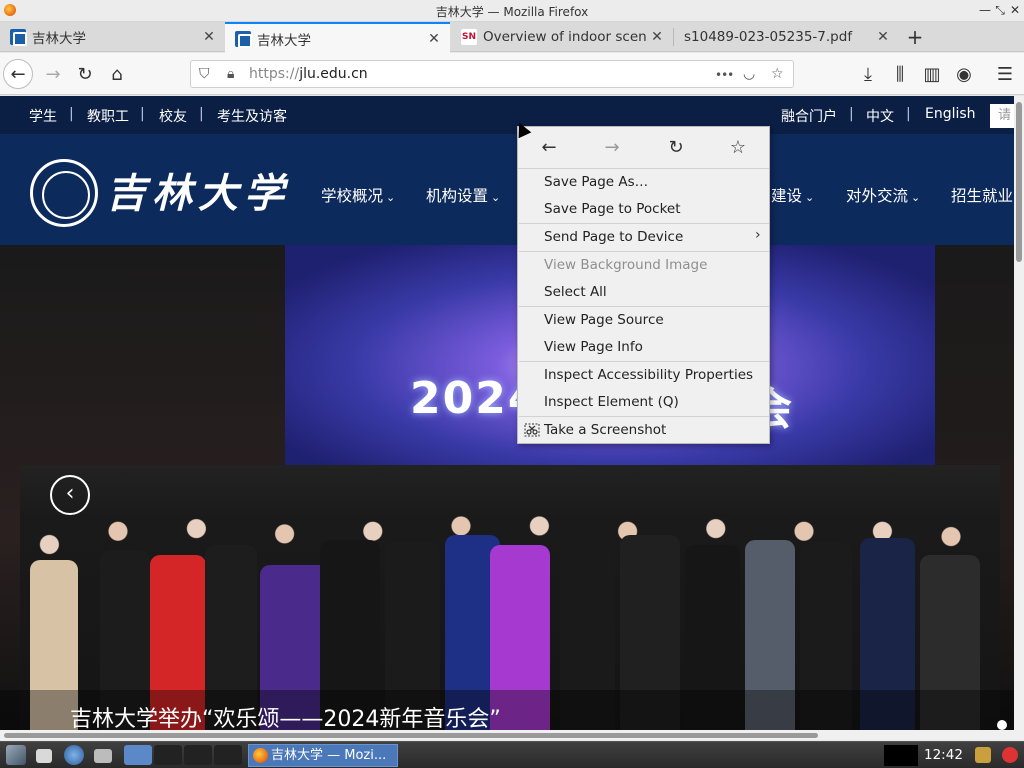 The width and height of the screenshot is (1024, 768). I want to click on nav-about: 学校概况 ⌄, so click(358, 195).